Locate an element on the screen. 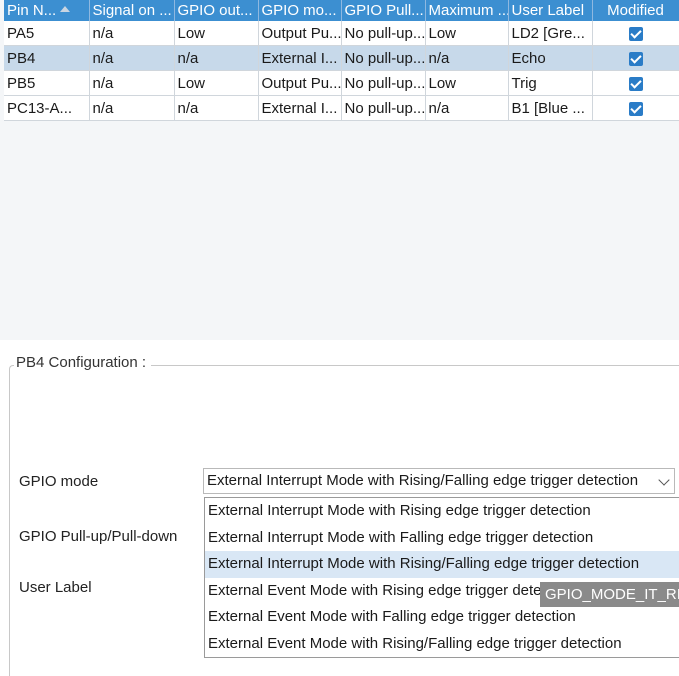 This screenshot has height=676, width=679. group-title: PB4 Configuration : is located at coordinates (83, 362).